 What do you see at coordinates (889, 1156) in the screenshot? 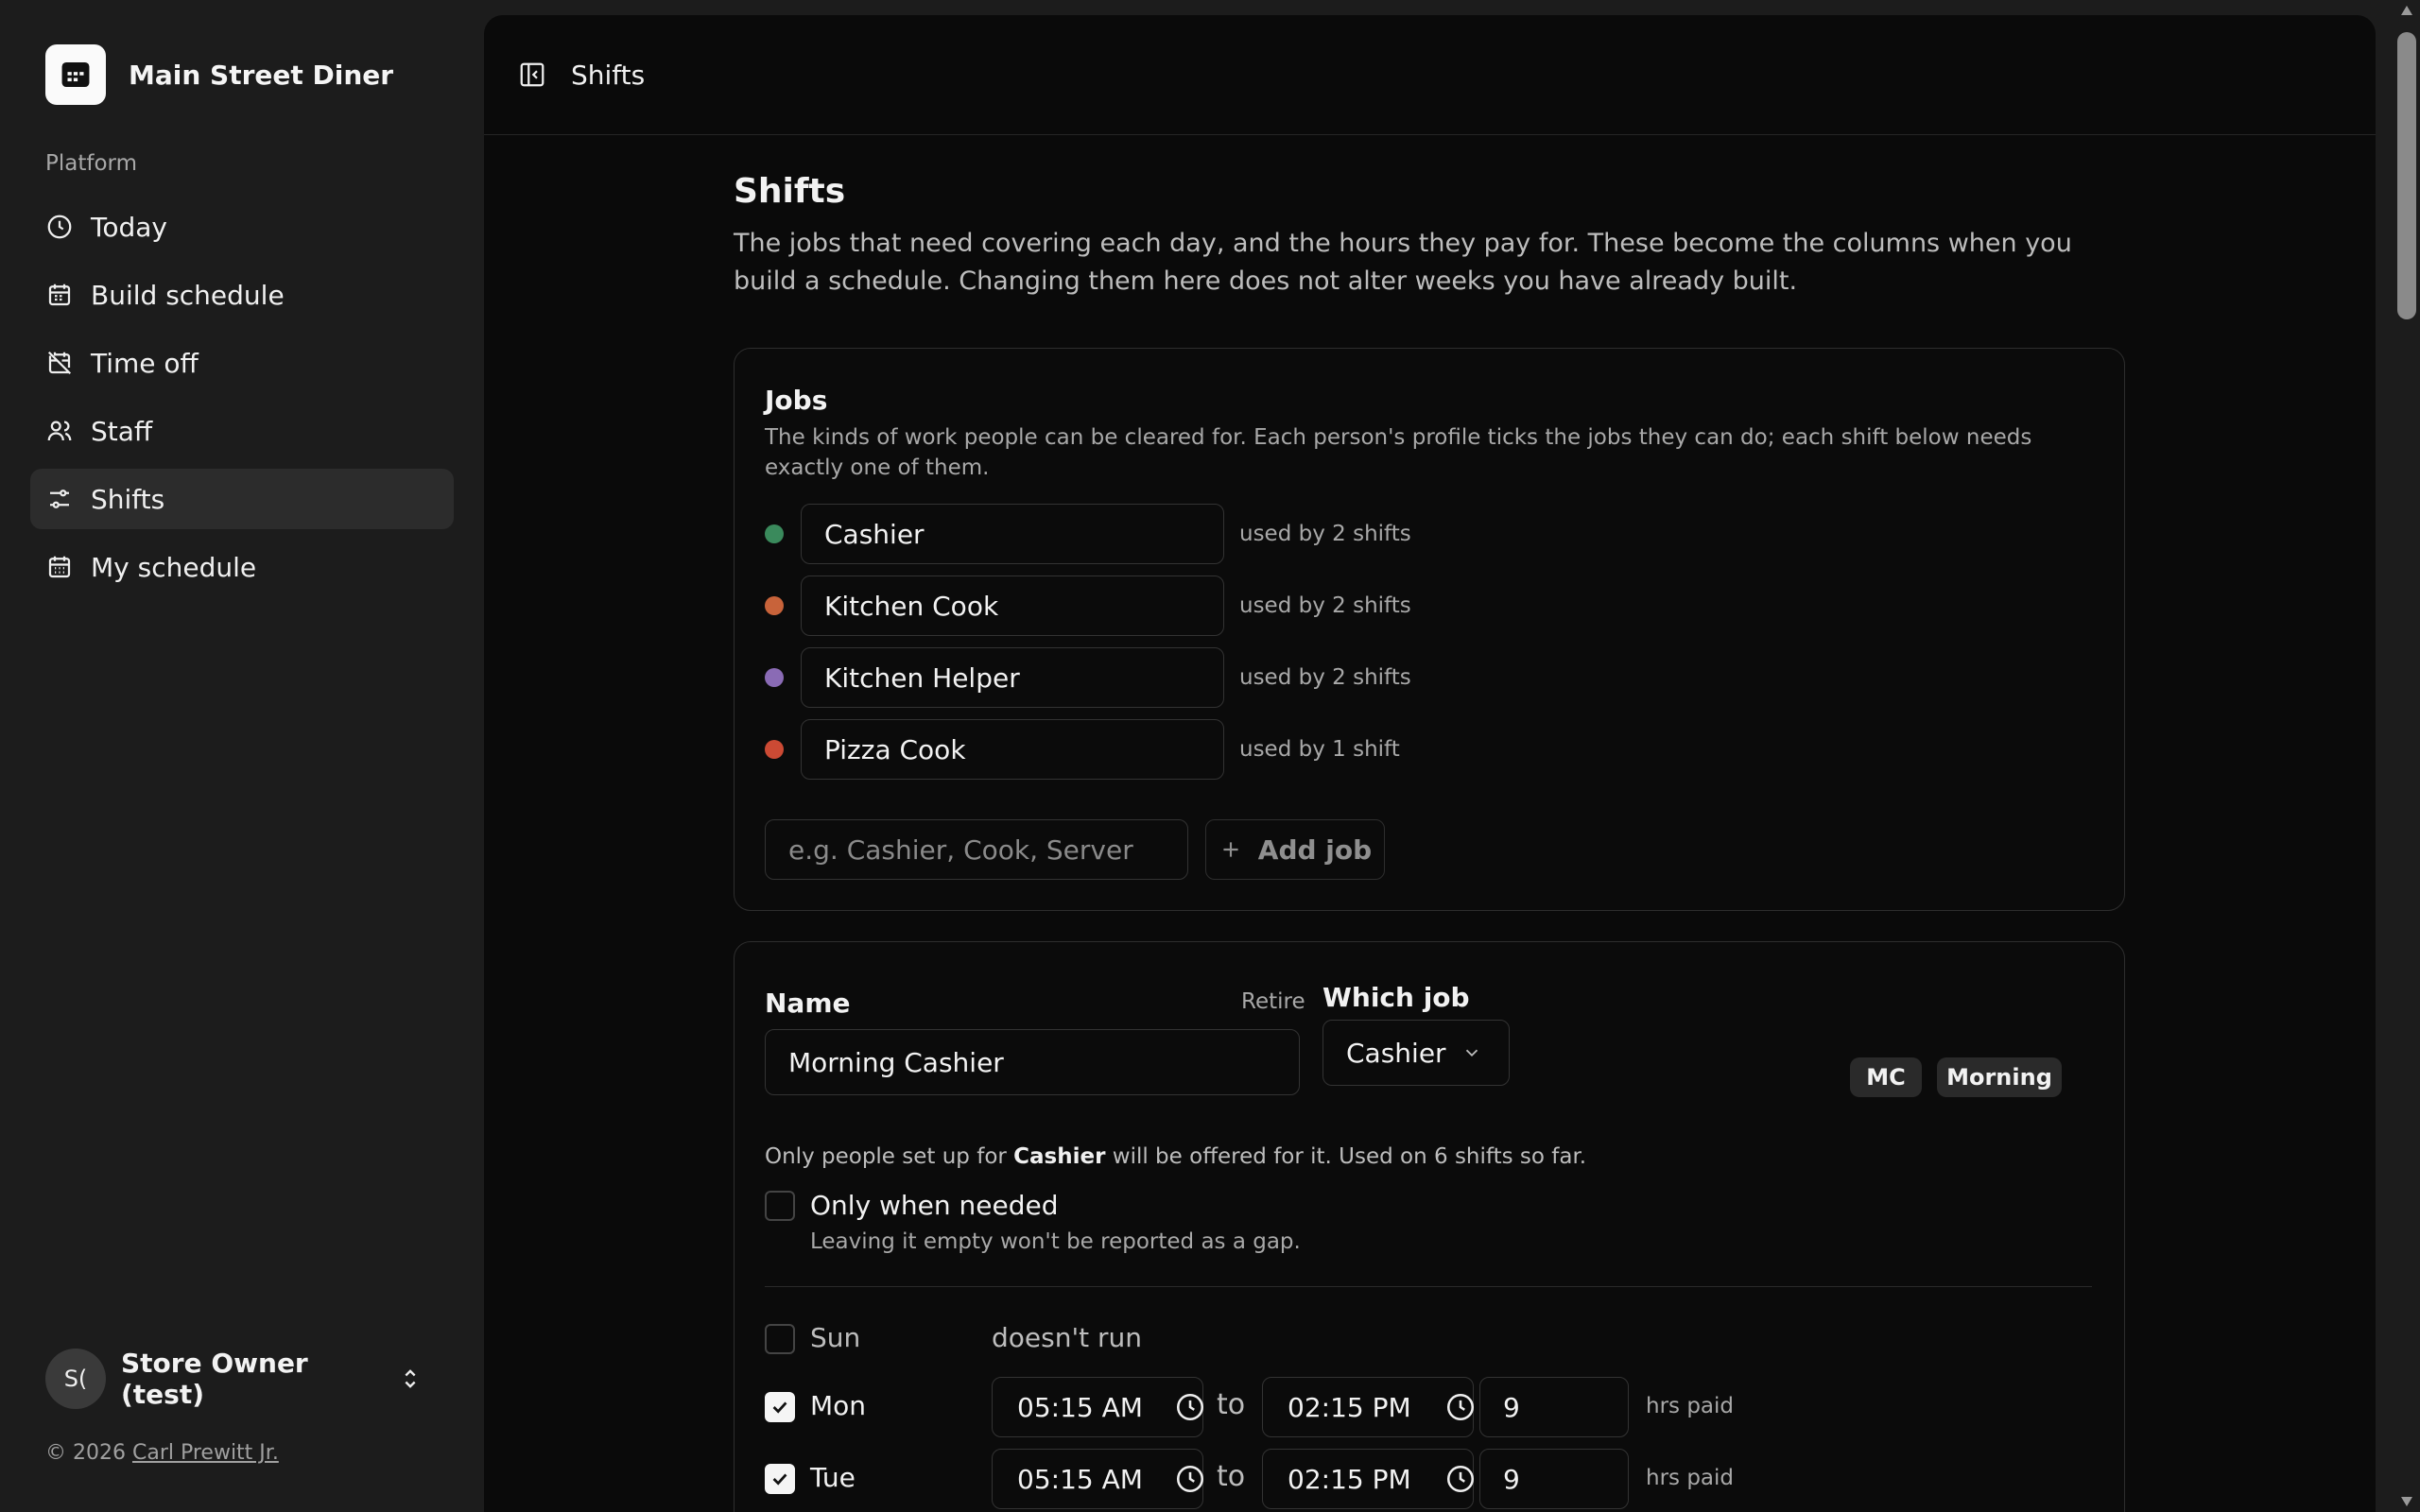
I see `hint-prefix: Only people set up for` at bounding box center [889, 1156].